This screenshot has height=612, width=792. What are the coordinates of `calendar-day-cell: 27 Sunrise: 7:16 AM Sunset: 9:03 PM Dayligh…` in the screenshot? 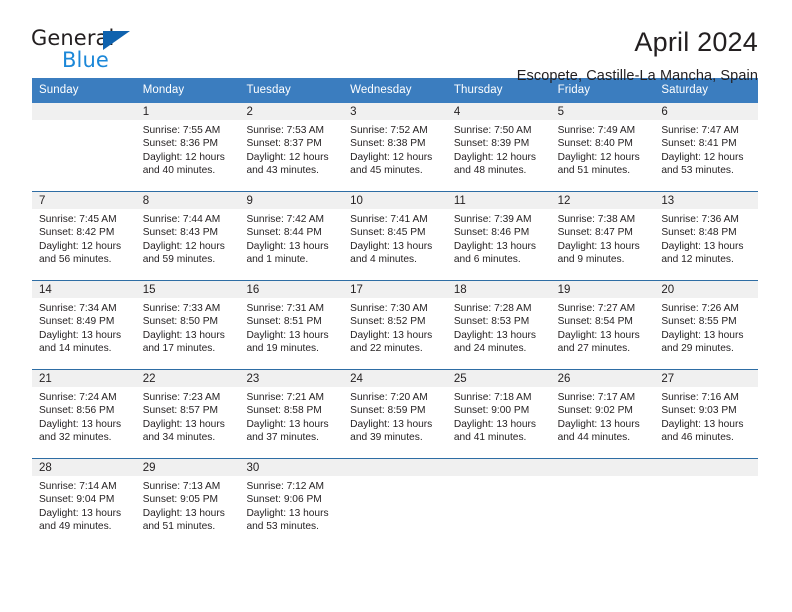 It's located at (706, 414).